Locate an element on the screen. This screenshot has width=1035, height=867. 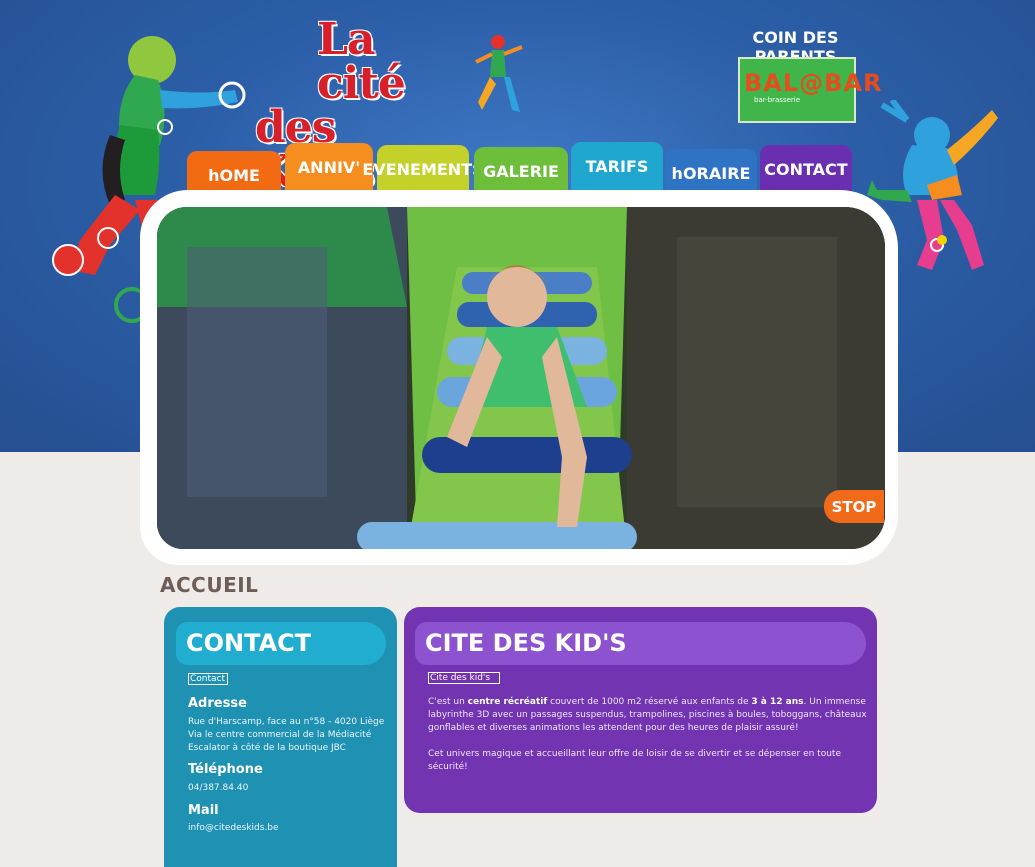
nav-tab-contact: CONTACT is located at coordinates (806, 170).